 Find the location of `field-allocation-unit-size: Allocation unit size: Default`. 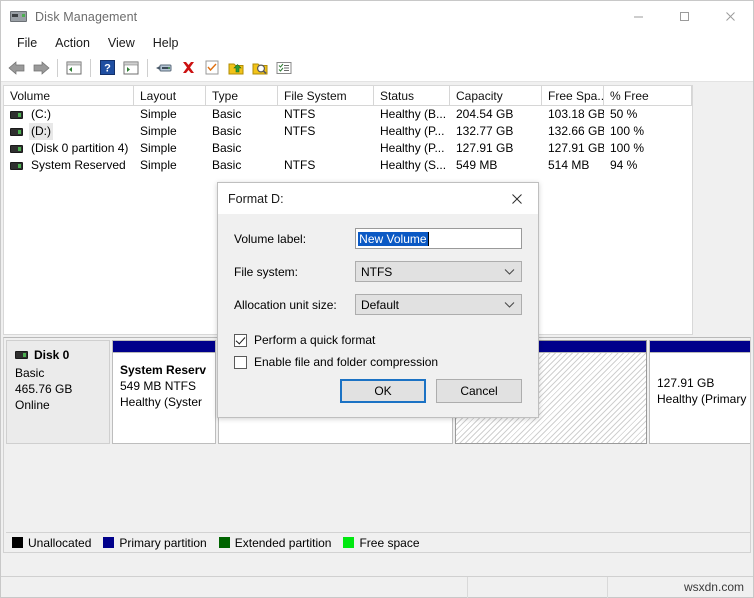

field-allocation-unit-size: Allocation unit size: Default is located at coordinates (378, 304).